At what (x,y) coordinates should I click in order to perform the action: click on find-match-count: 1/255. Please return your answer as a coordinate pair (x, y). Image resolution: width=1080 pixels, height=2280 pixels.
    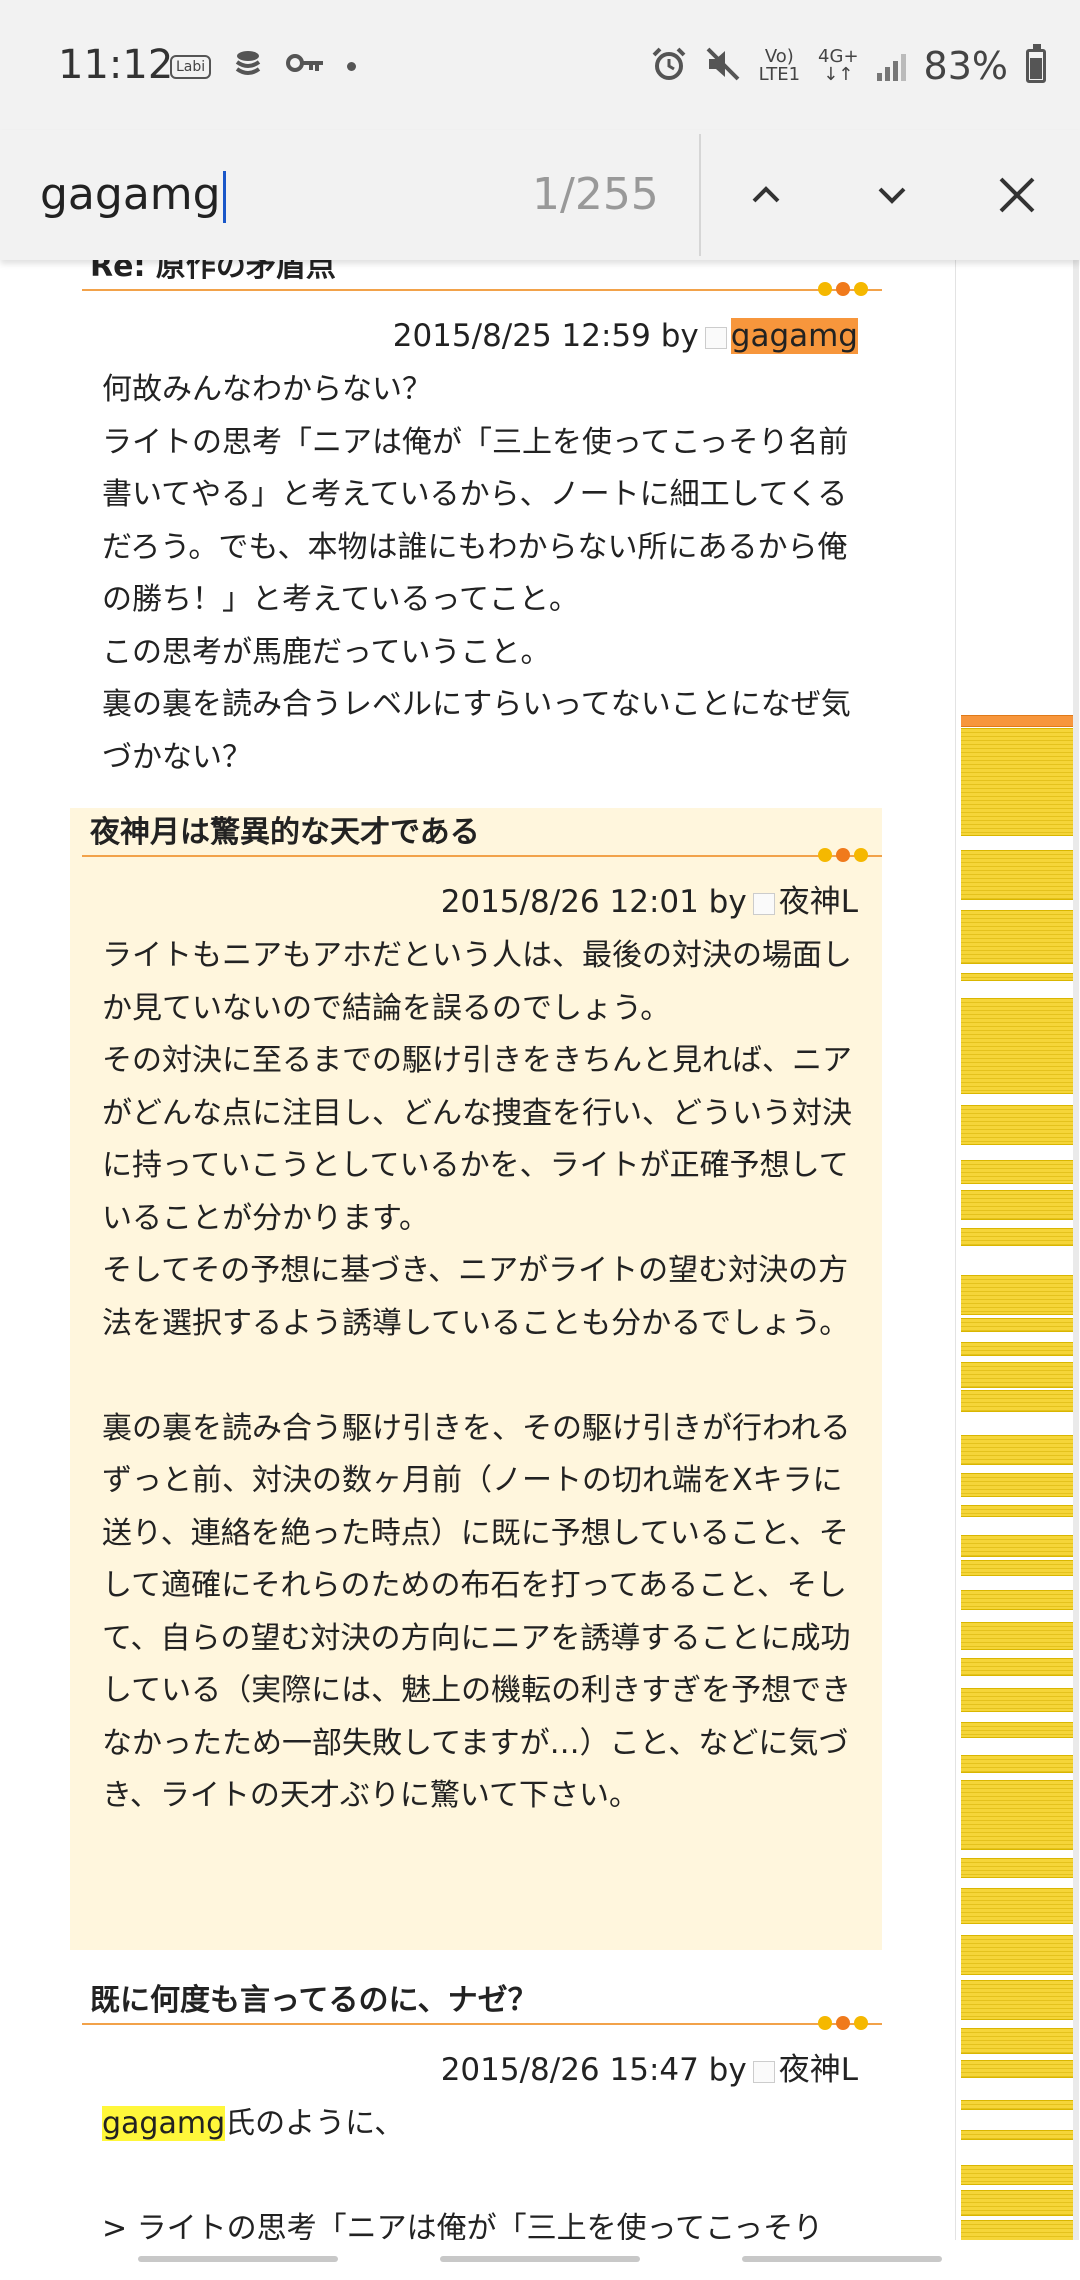
    Looking at the image, I should click on (595, 194).